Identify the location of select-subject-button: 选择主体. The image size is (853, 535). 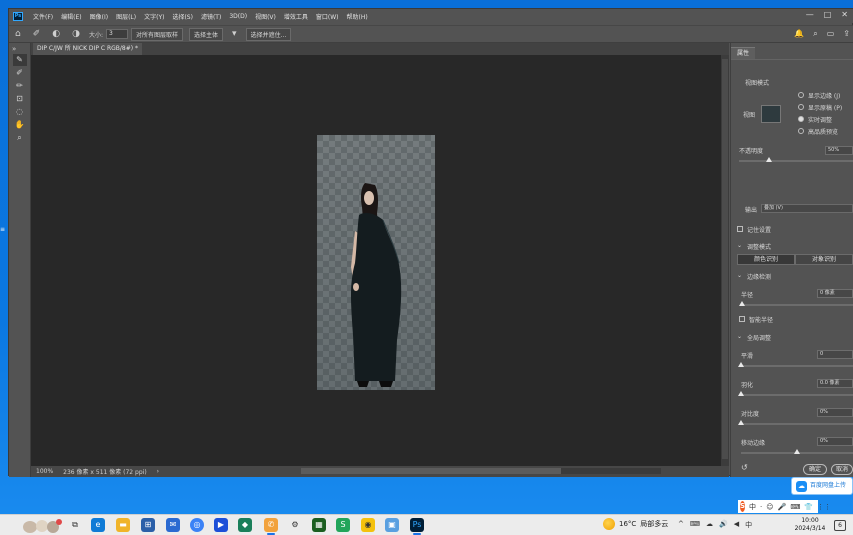
(206, 34).